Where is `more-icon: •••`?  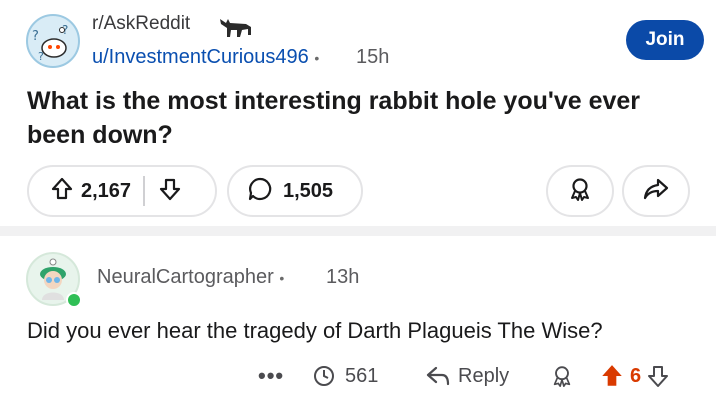 more-icon: ••• is located at coordinates (271, 376).